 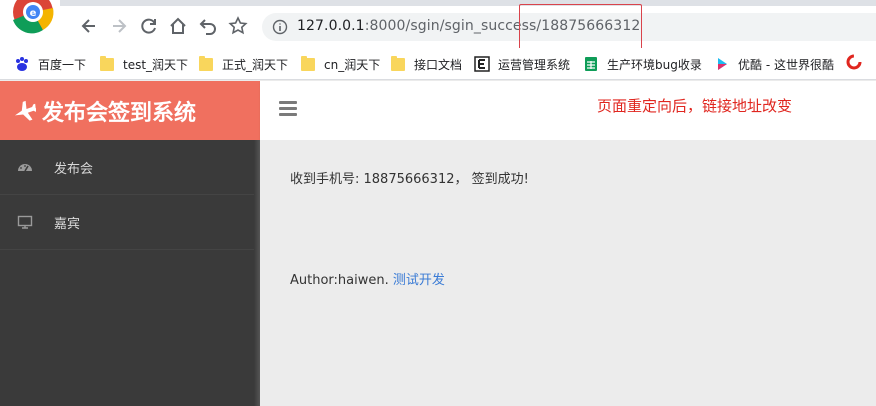 What do you see at coordinates (695, 106) in the screenshot?
I see `annotation-note: 页面重定向后，链接地址改变` at bounding box center [695, 106].